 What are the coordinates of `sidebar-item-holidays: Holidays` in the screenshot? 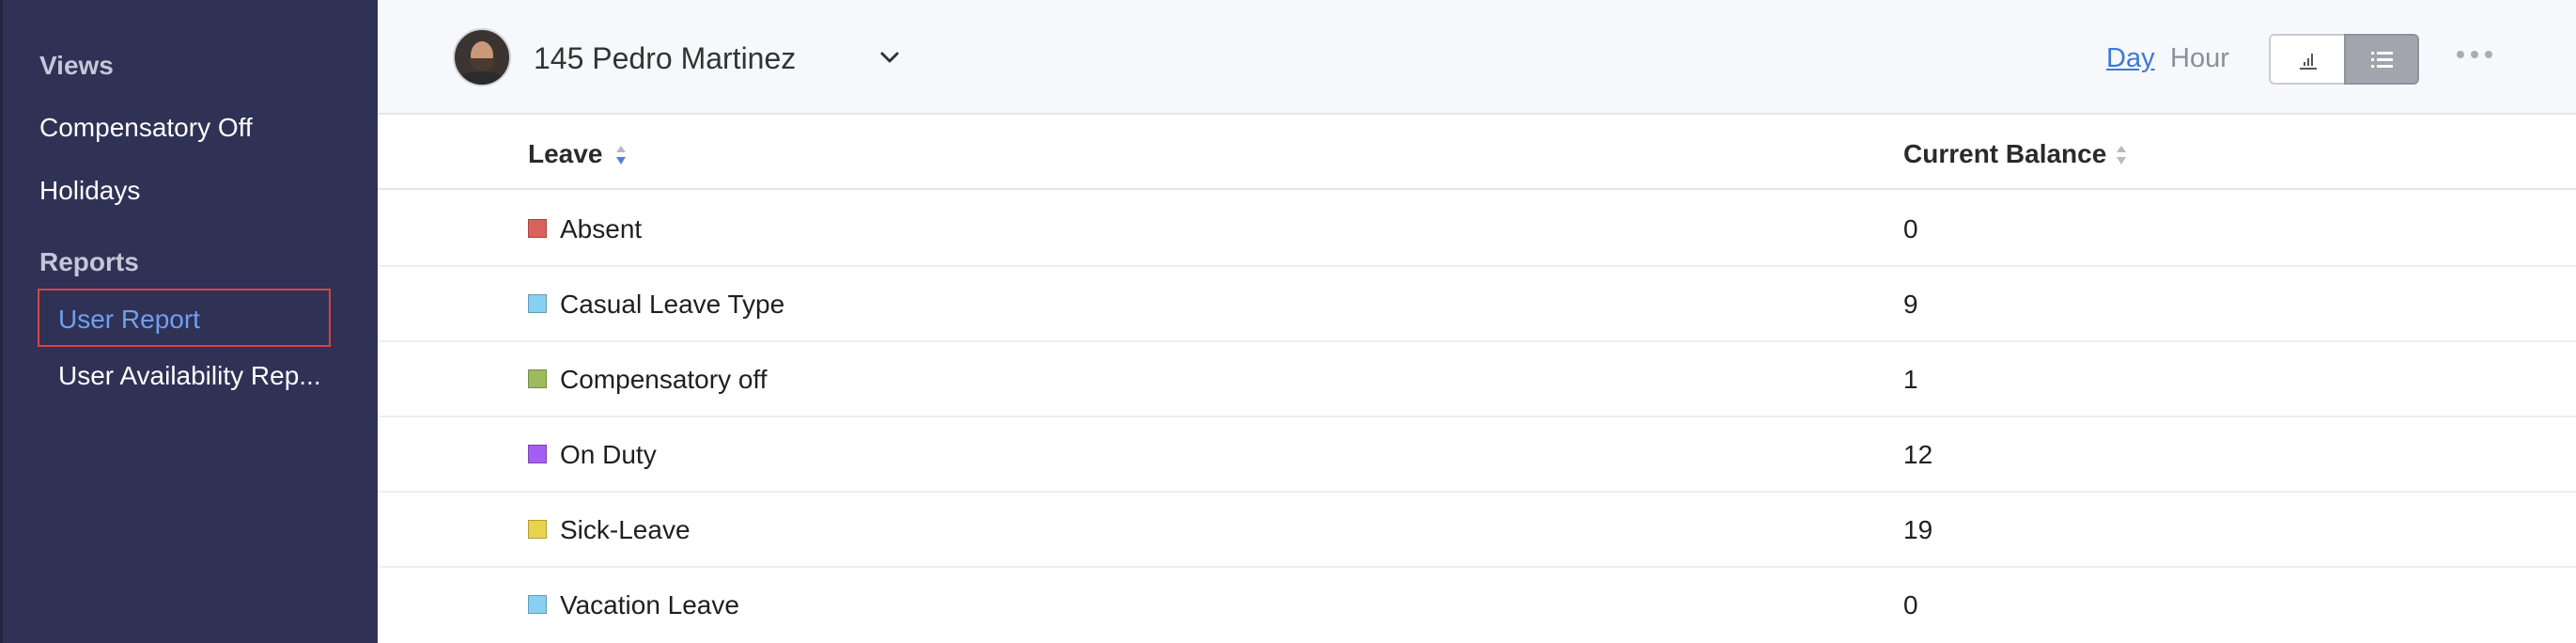 It's located at (90, 191).